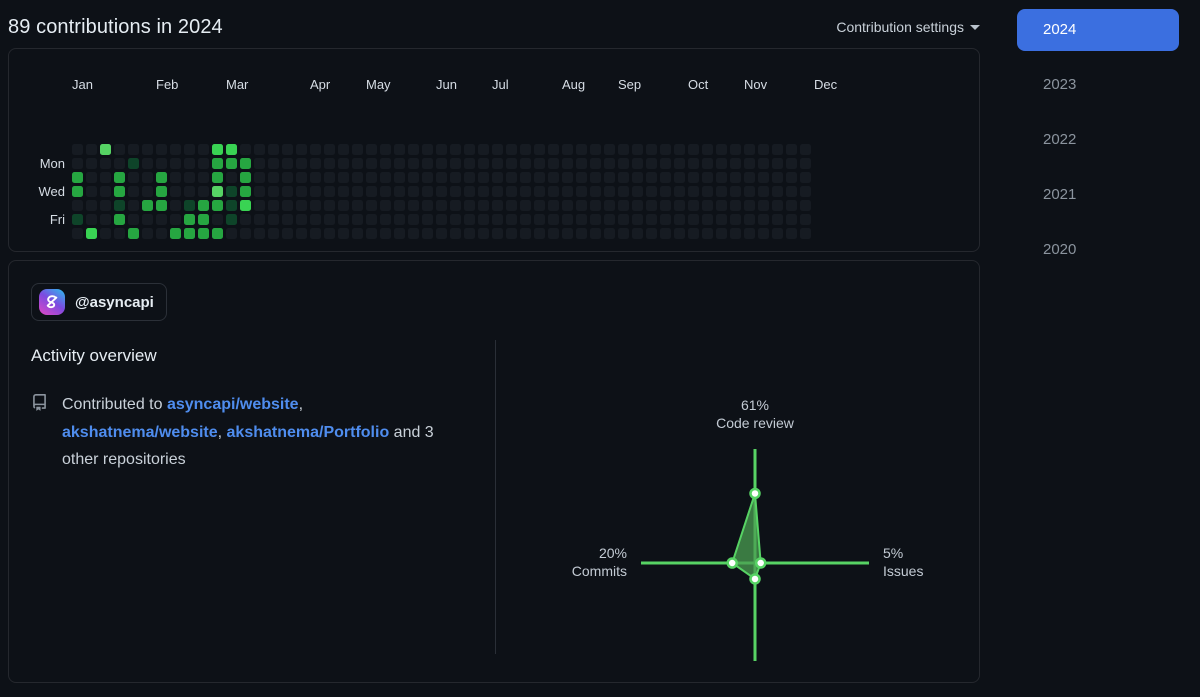  What do you see at coordinates (99, 302) in the screenshot?
I see `organization-badge: @asyncapi` at bounding box center [99, 302].